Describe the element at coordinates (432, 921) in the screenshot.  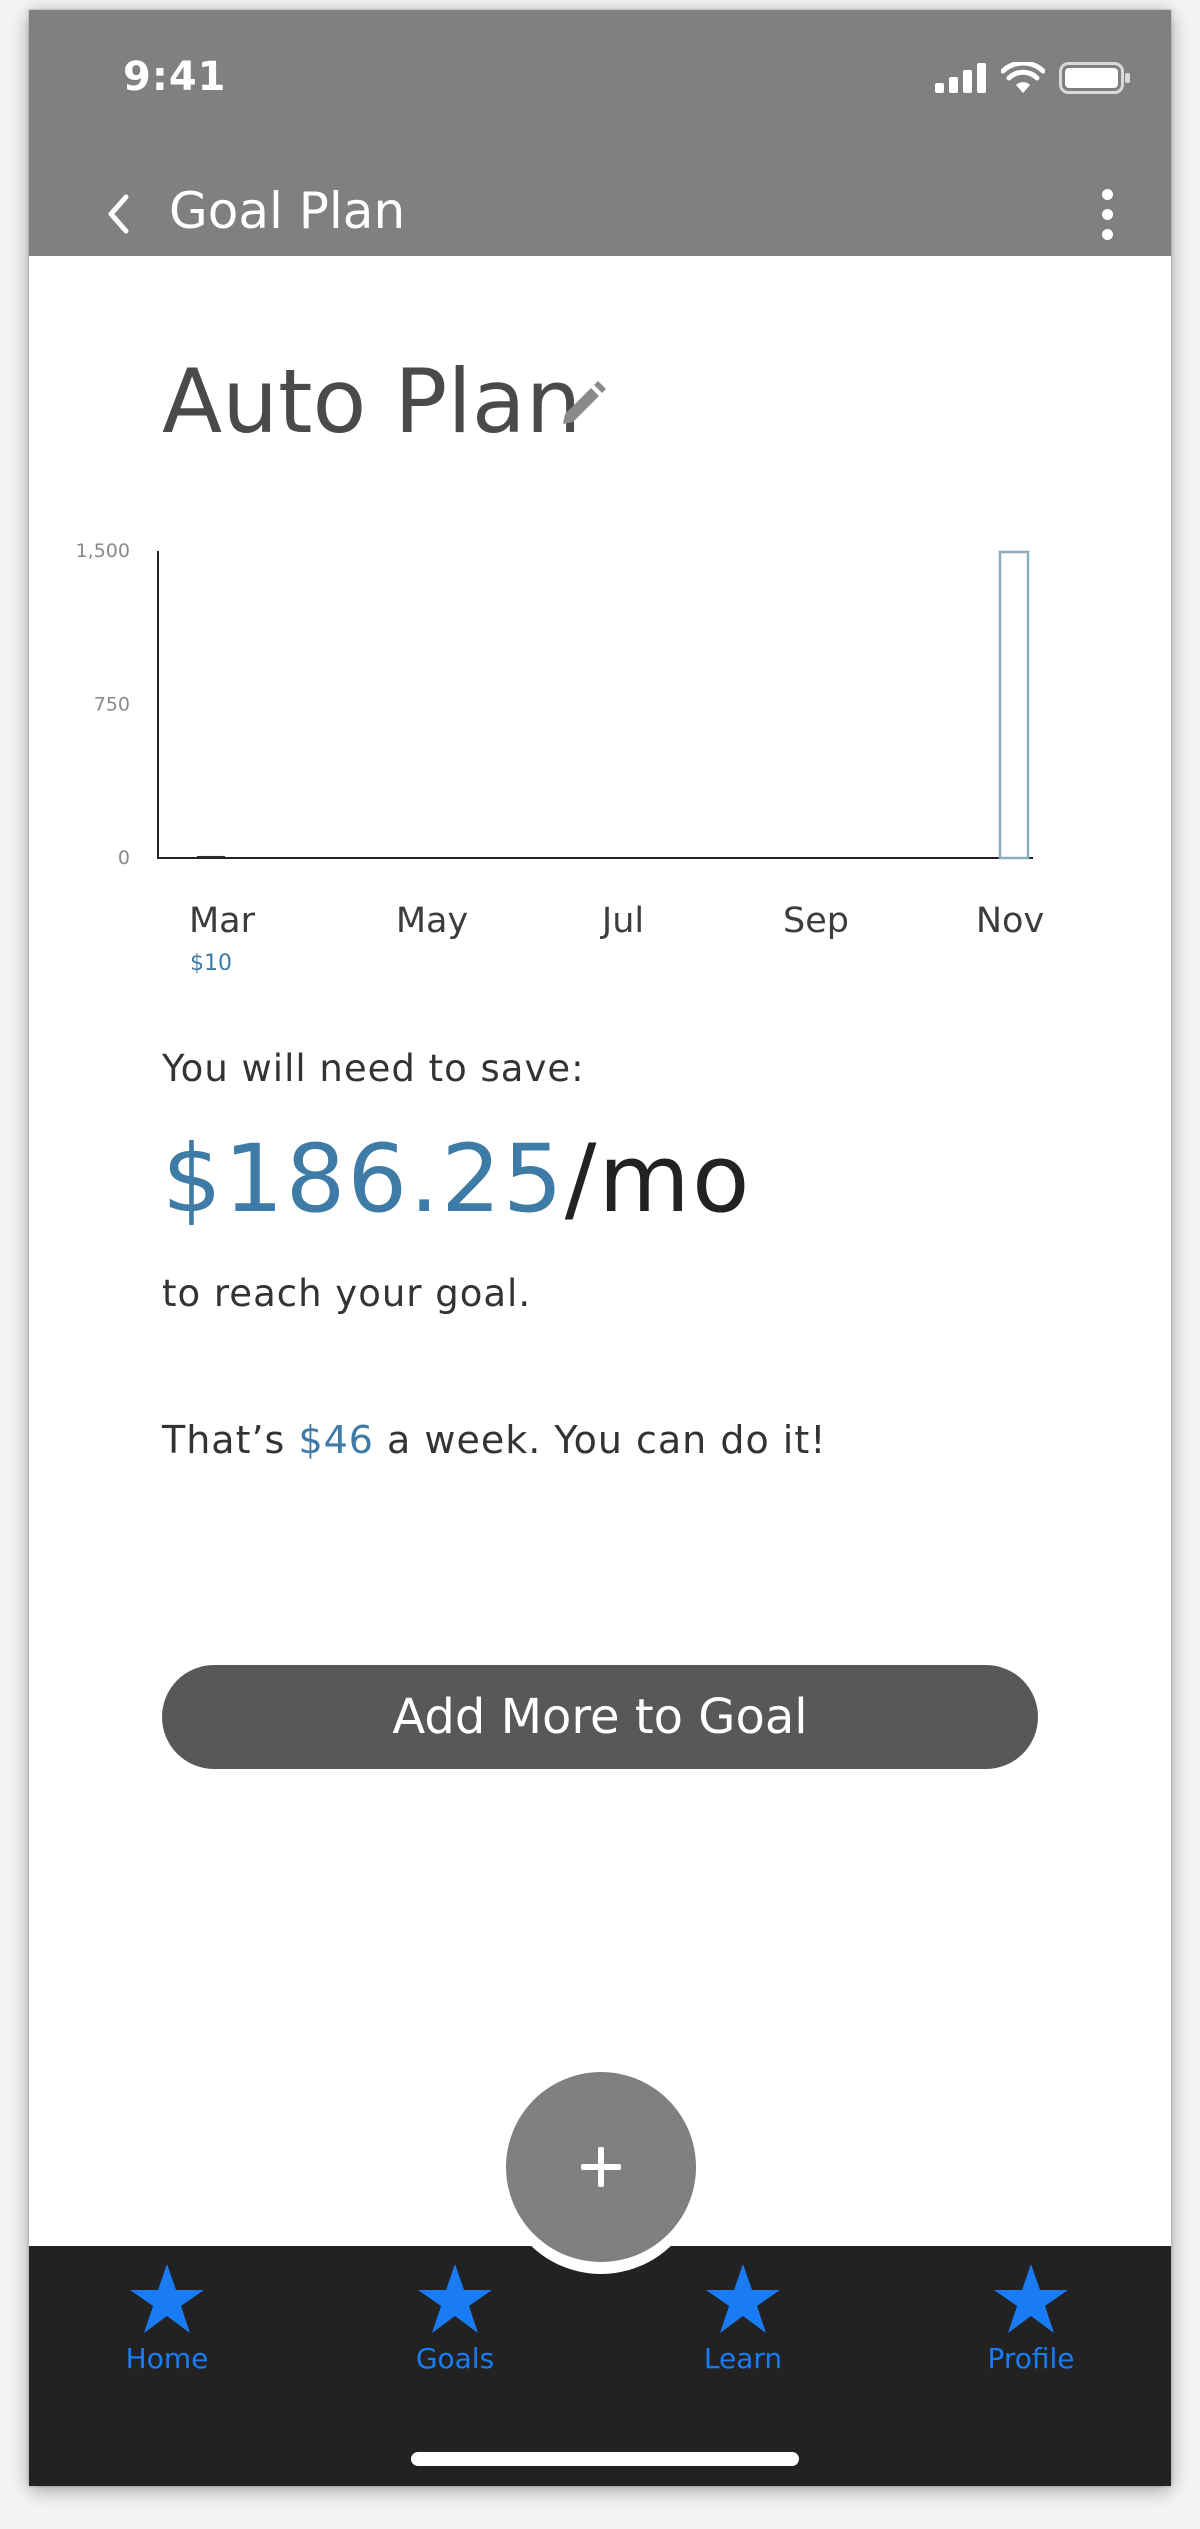
I see `x-tick-label: May` at that location.